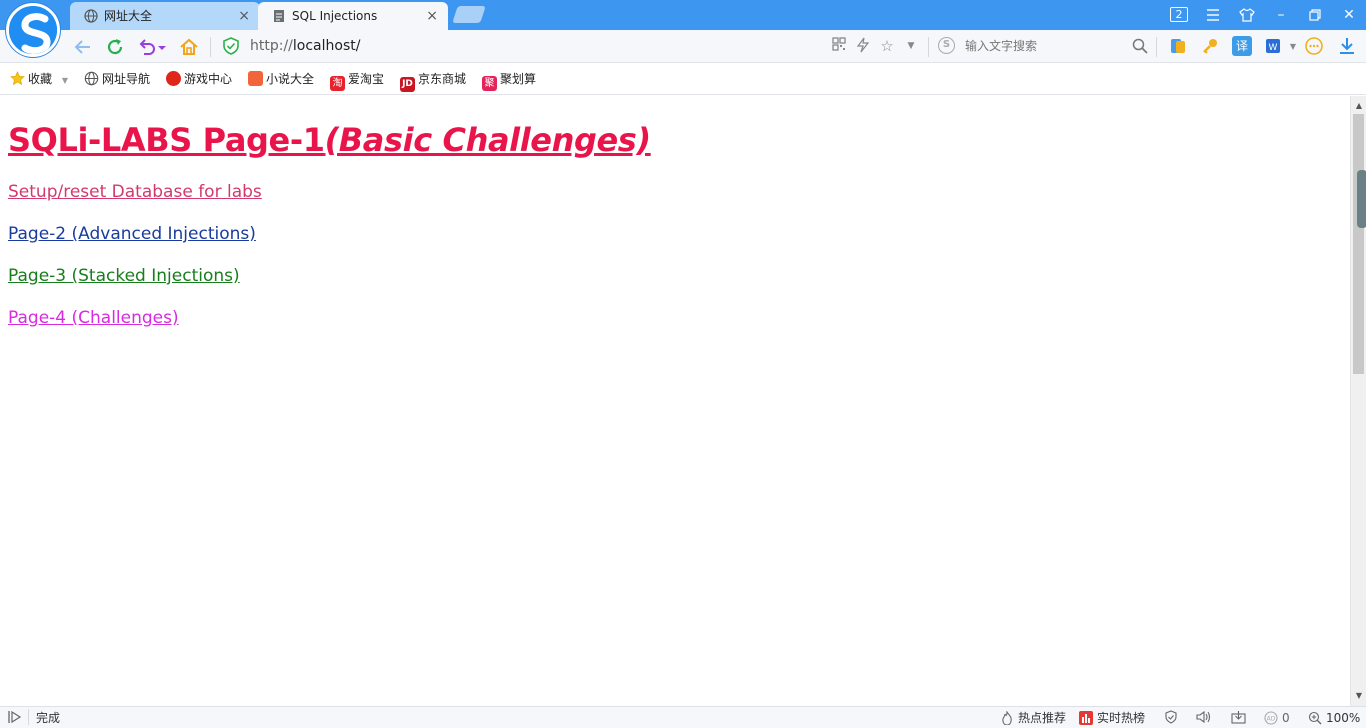  What do you see at coordinates (683, 46) in the screenshot?
I see `address-toolbar: http://localhost/ ☆ ▼ S 输入文字搜索 译 W ▼` at bounding box center [683, 46].